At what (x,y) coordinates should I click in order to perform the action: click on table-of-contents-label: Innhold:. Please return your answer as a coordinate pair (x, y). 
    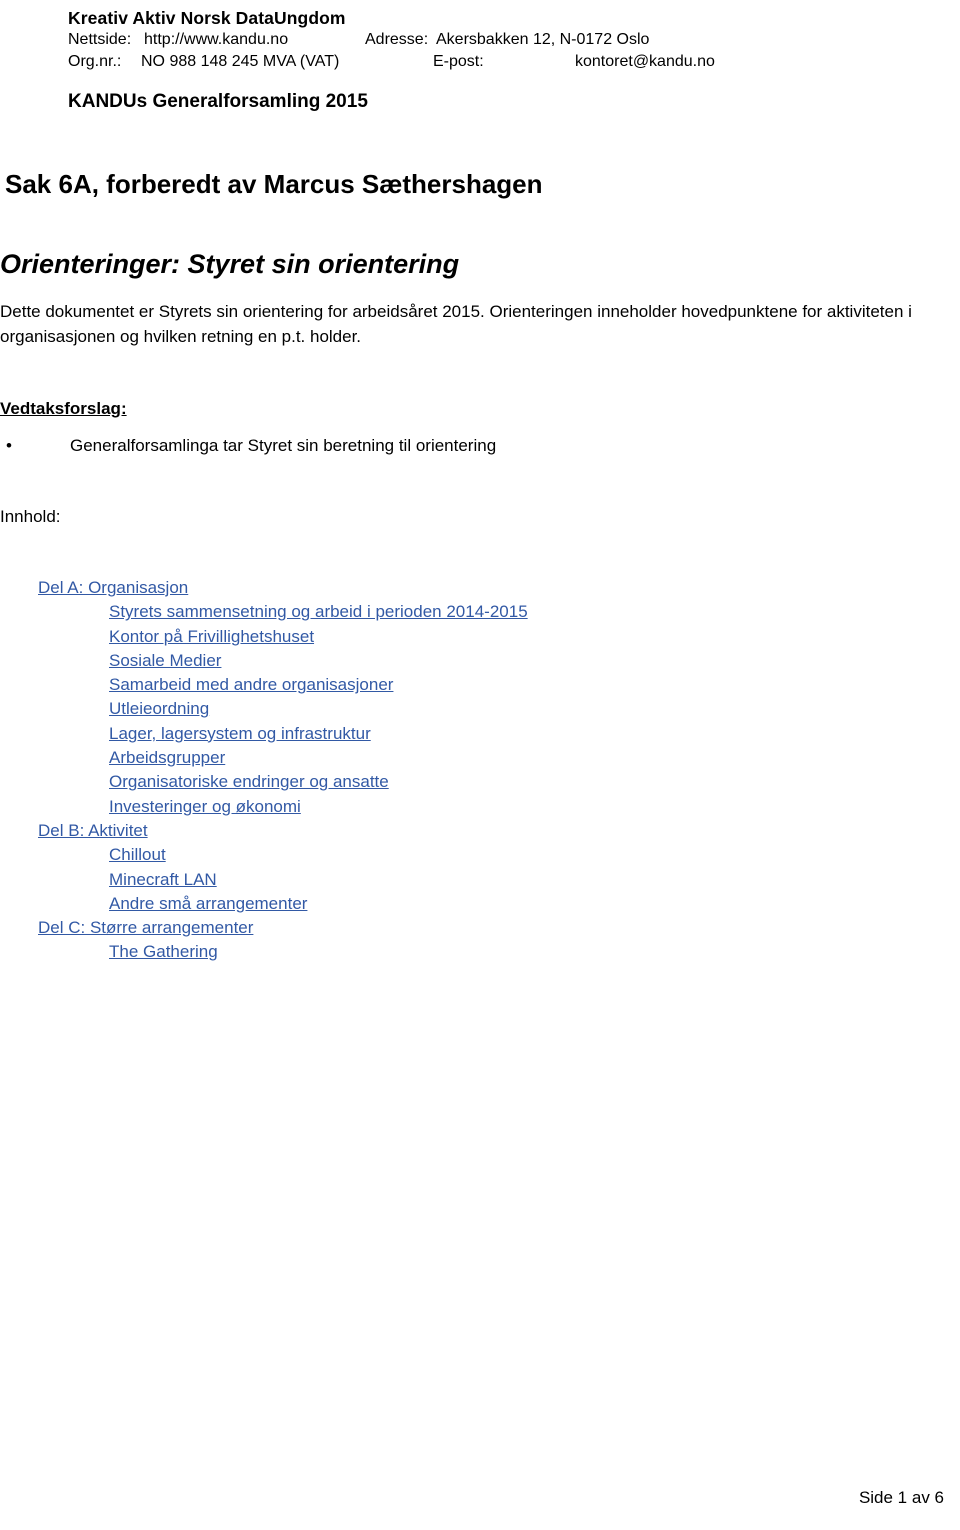
    Looking at the image, I should click on (30, 516).